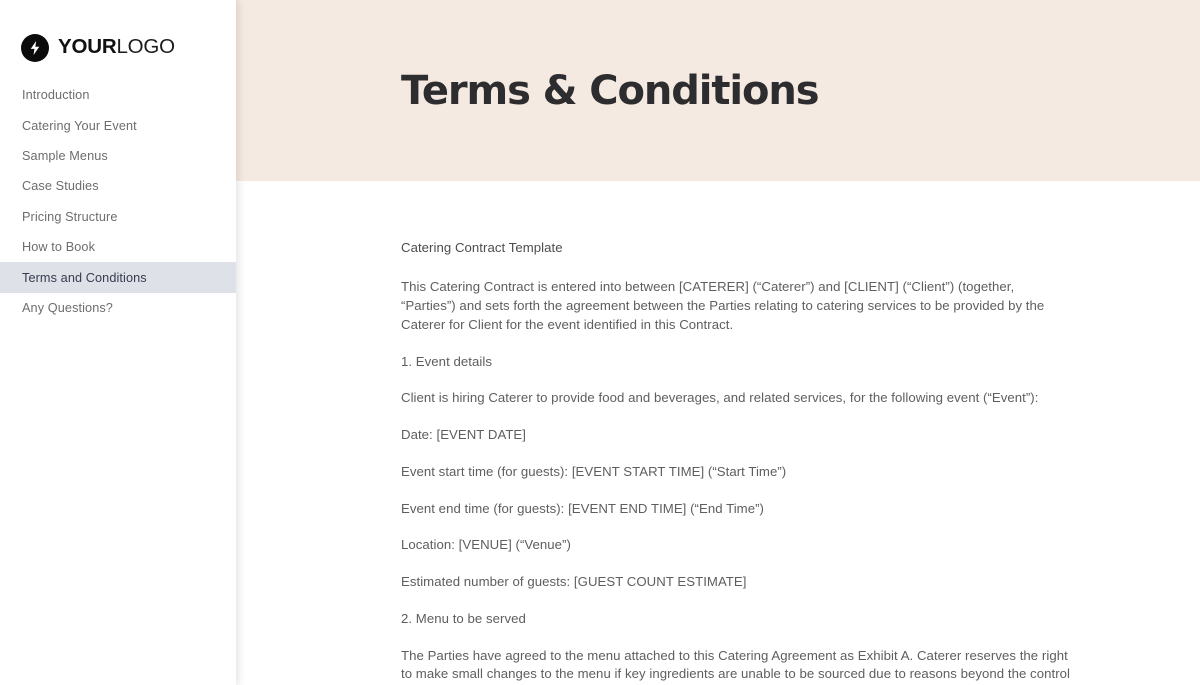  Describe the element at coordinates (59, 247) in the screenshot. I see `sidebar-item-label: How to Book` at that location.